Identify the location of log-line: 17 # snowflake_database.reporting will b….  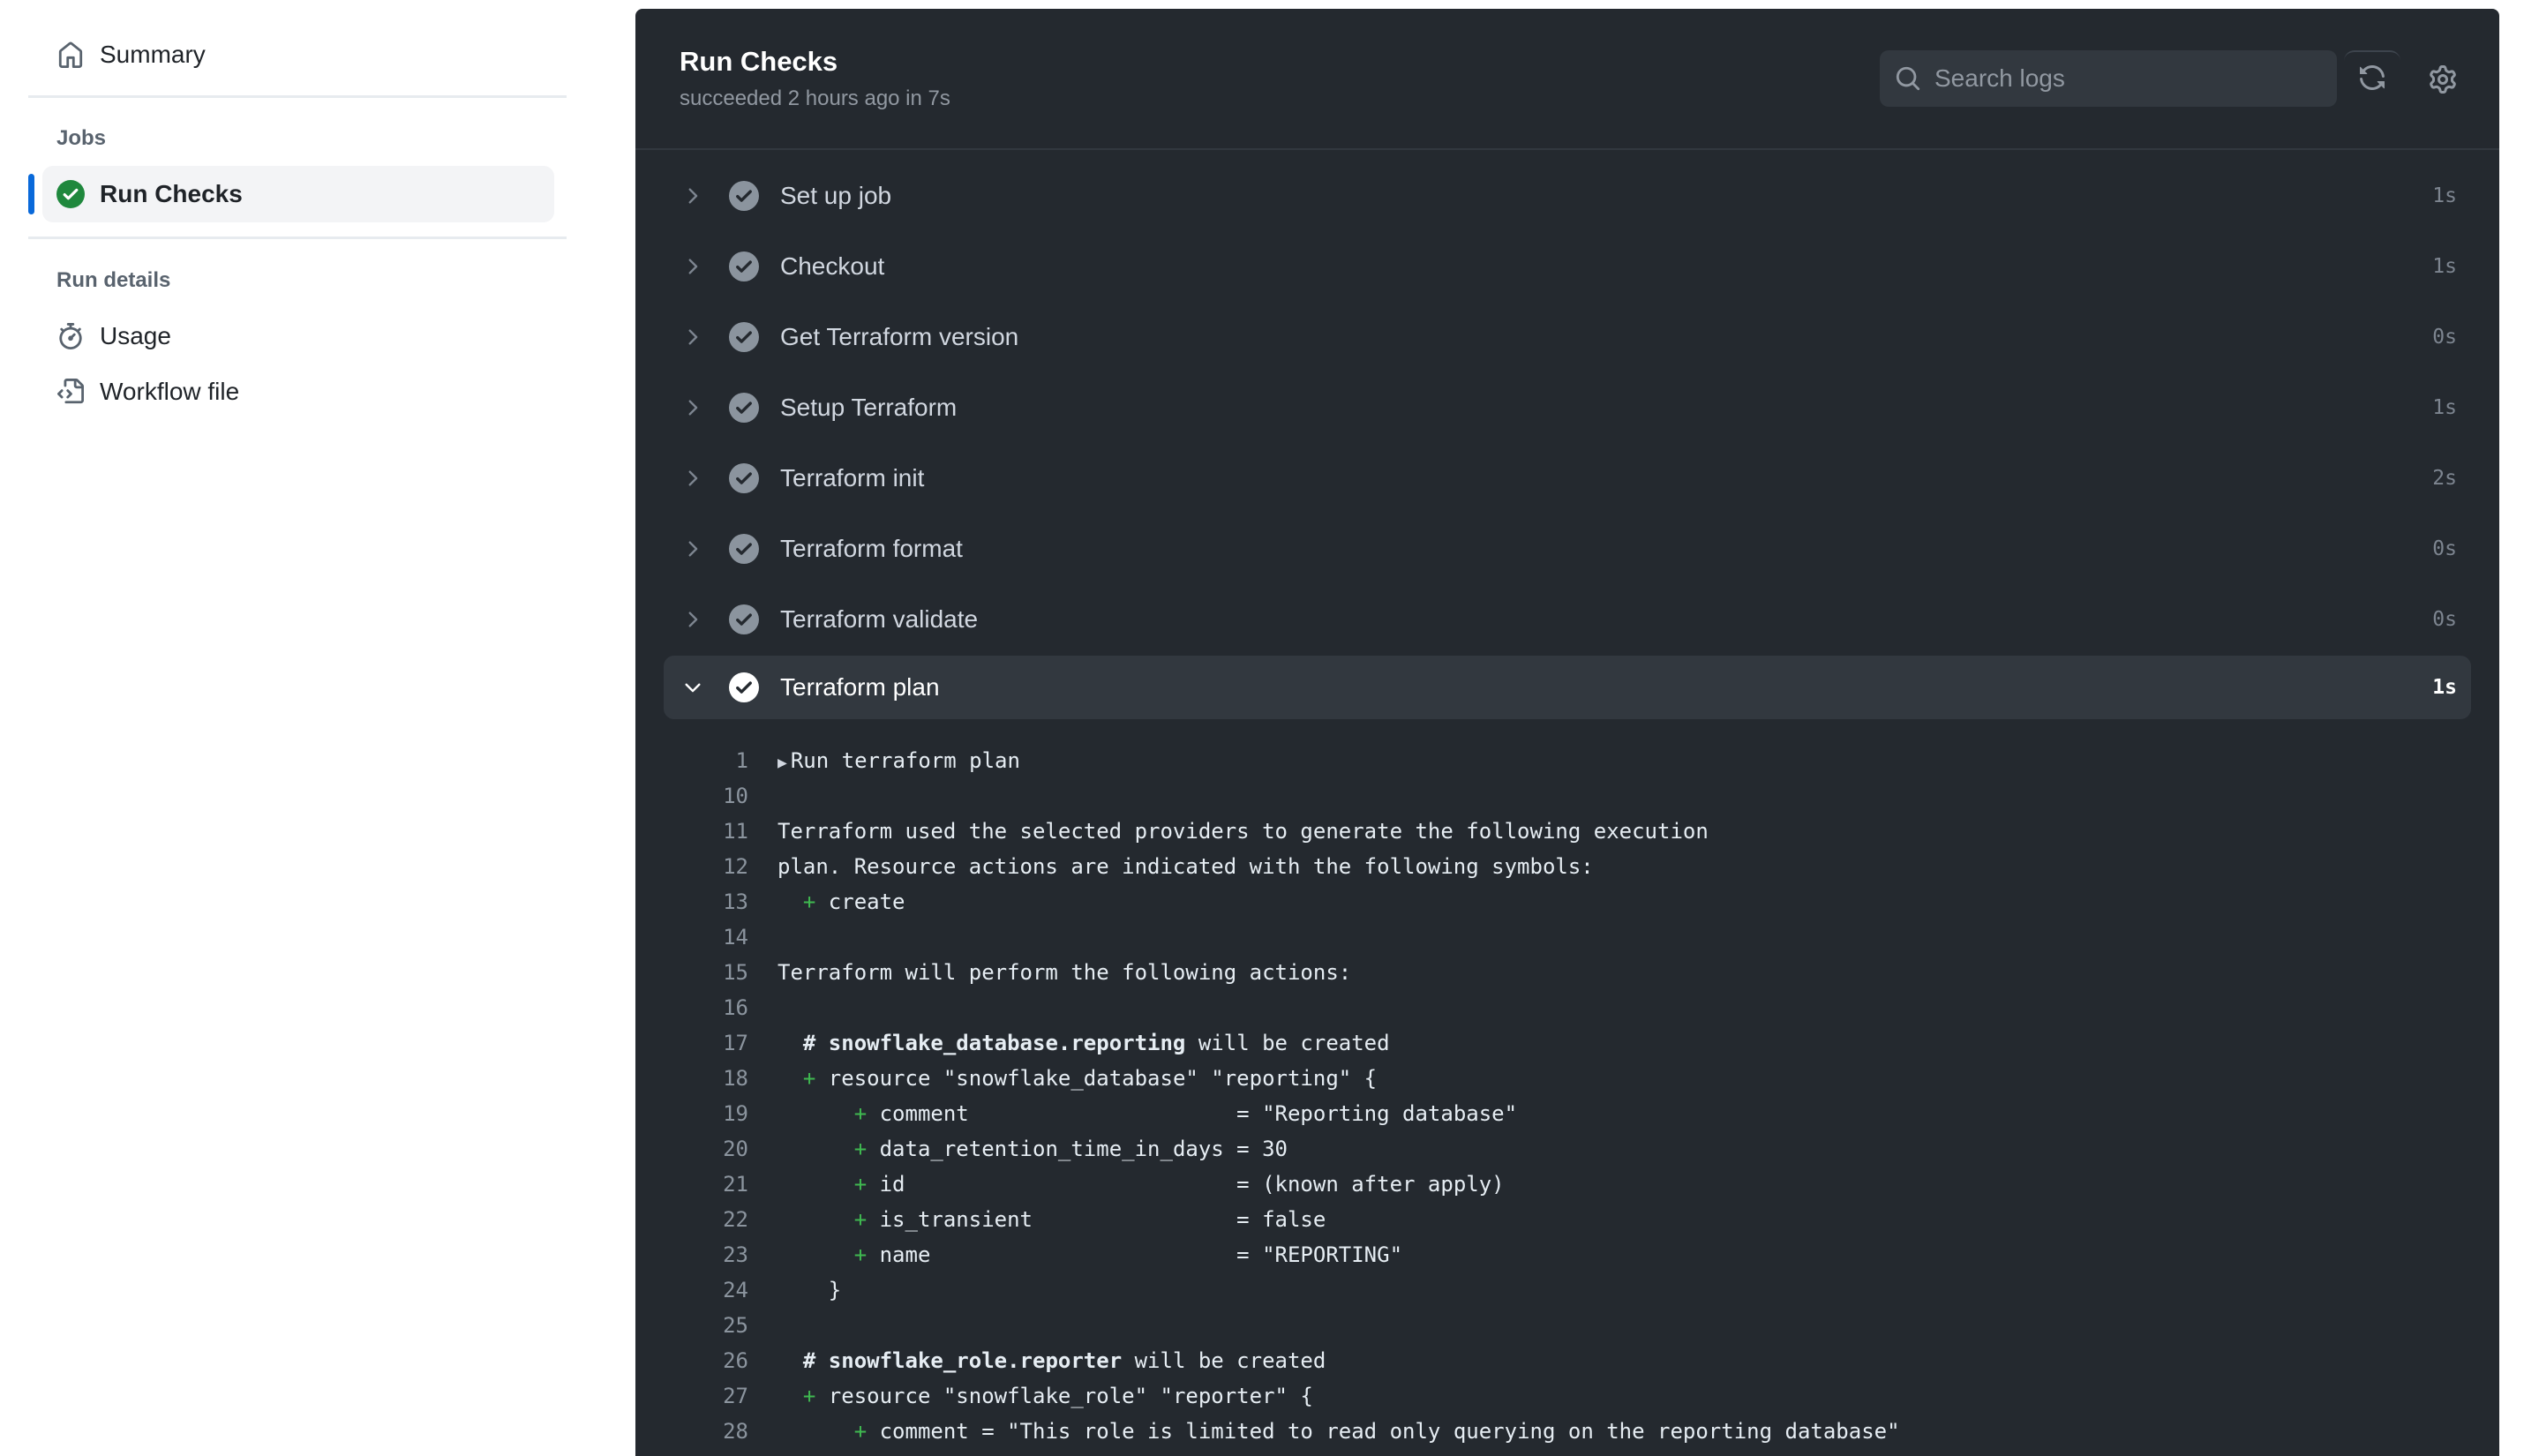
(1567, 1043).